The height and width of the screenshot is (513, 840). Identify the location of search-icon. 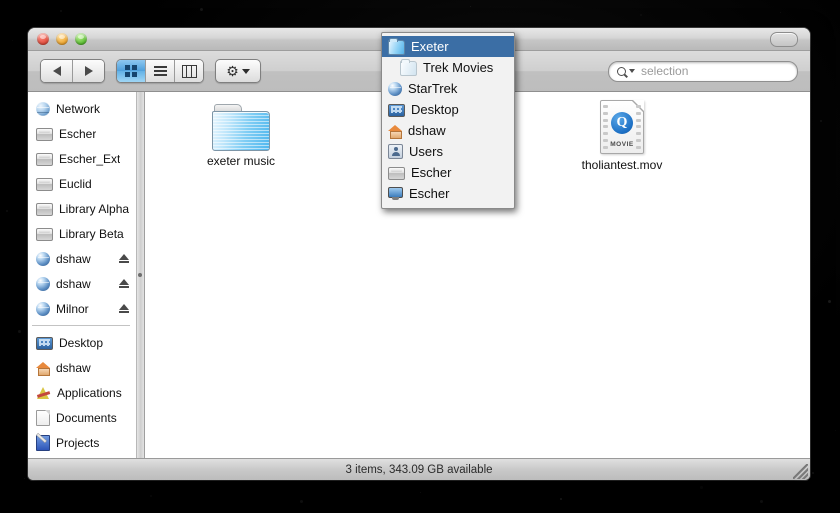
(621, 71).